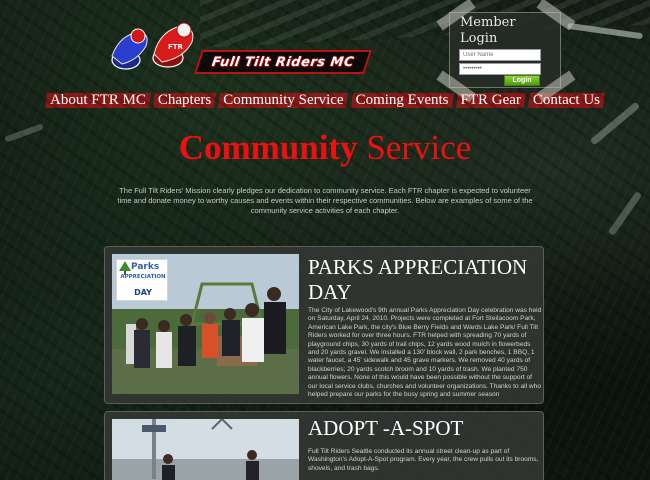  I want to click on nav-item-coming-events: Coming Events, so click(402, 100).